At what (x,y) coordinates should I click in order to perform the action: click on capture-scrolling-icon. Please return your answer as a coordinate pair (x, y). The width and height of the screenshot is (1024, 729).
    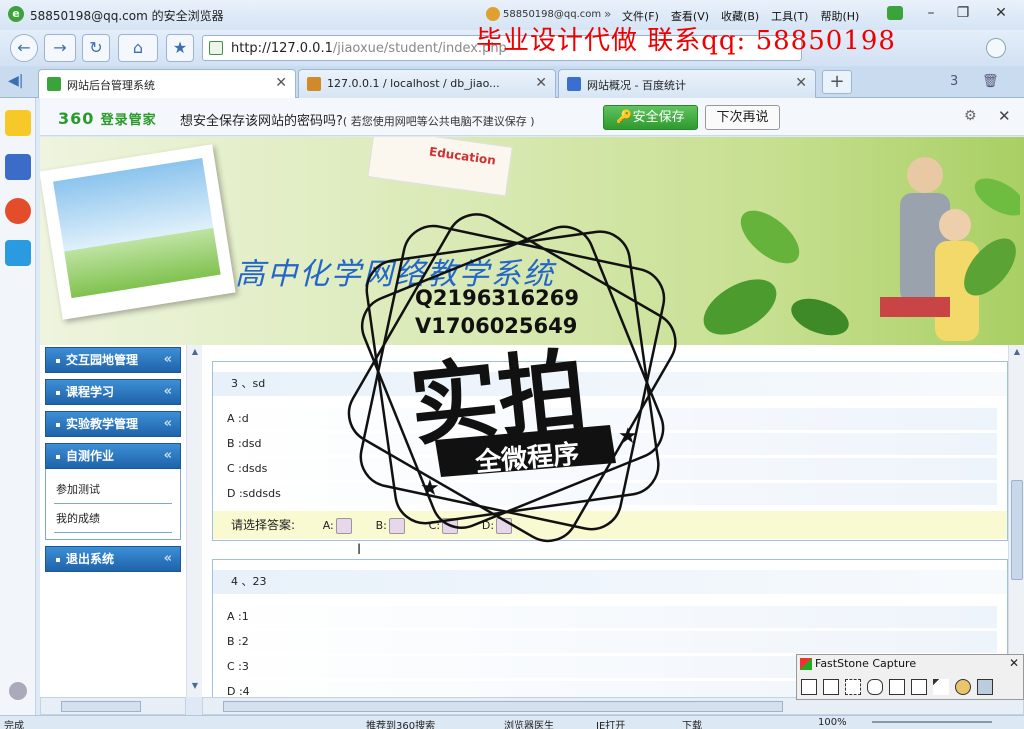
    Looking at the image, I should click on (919, 687).